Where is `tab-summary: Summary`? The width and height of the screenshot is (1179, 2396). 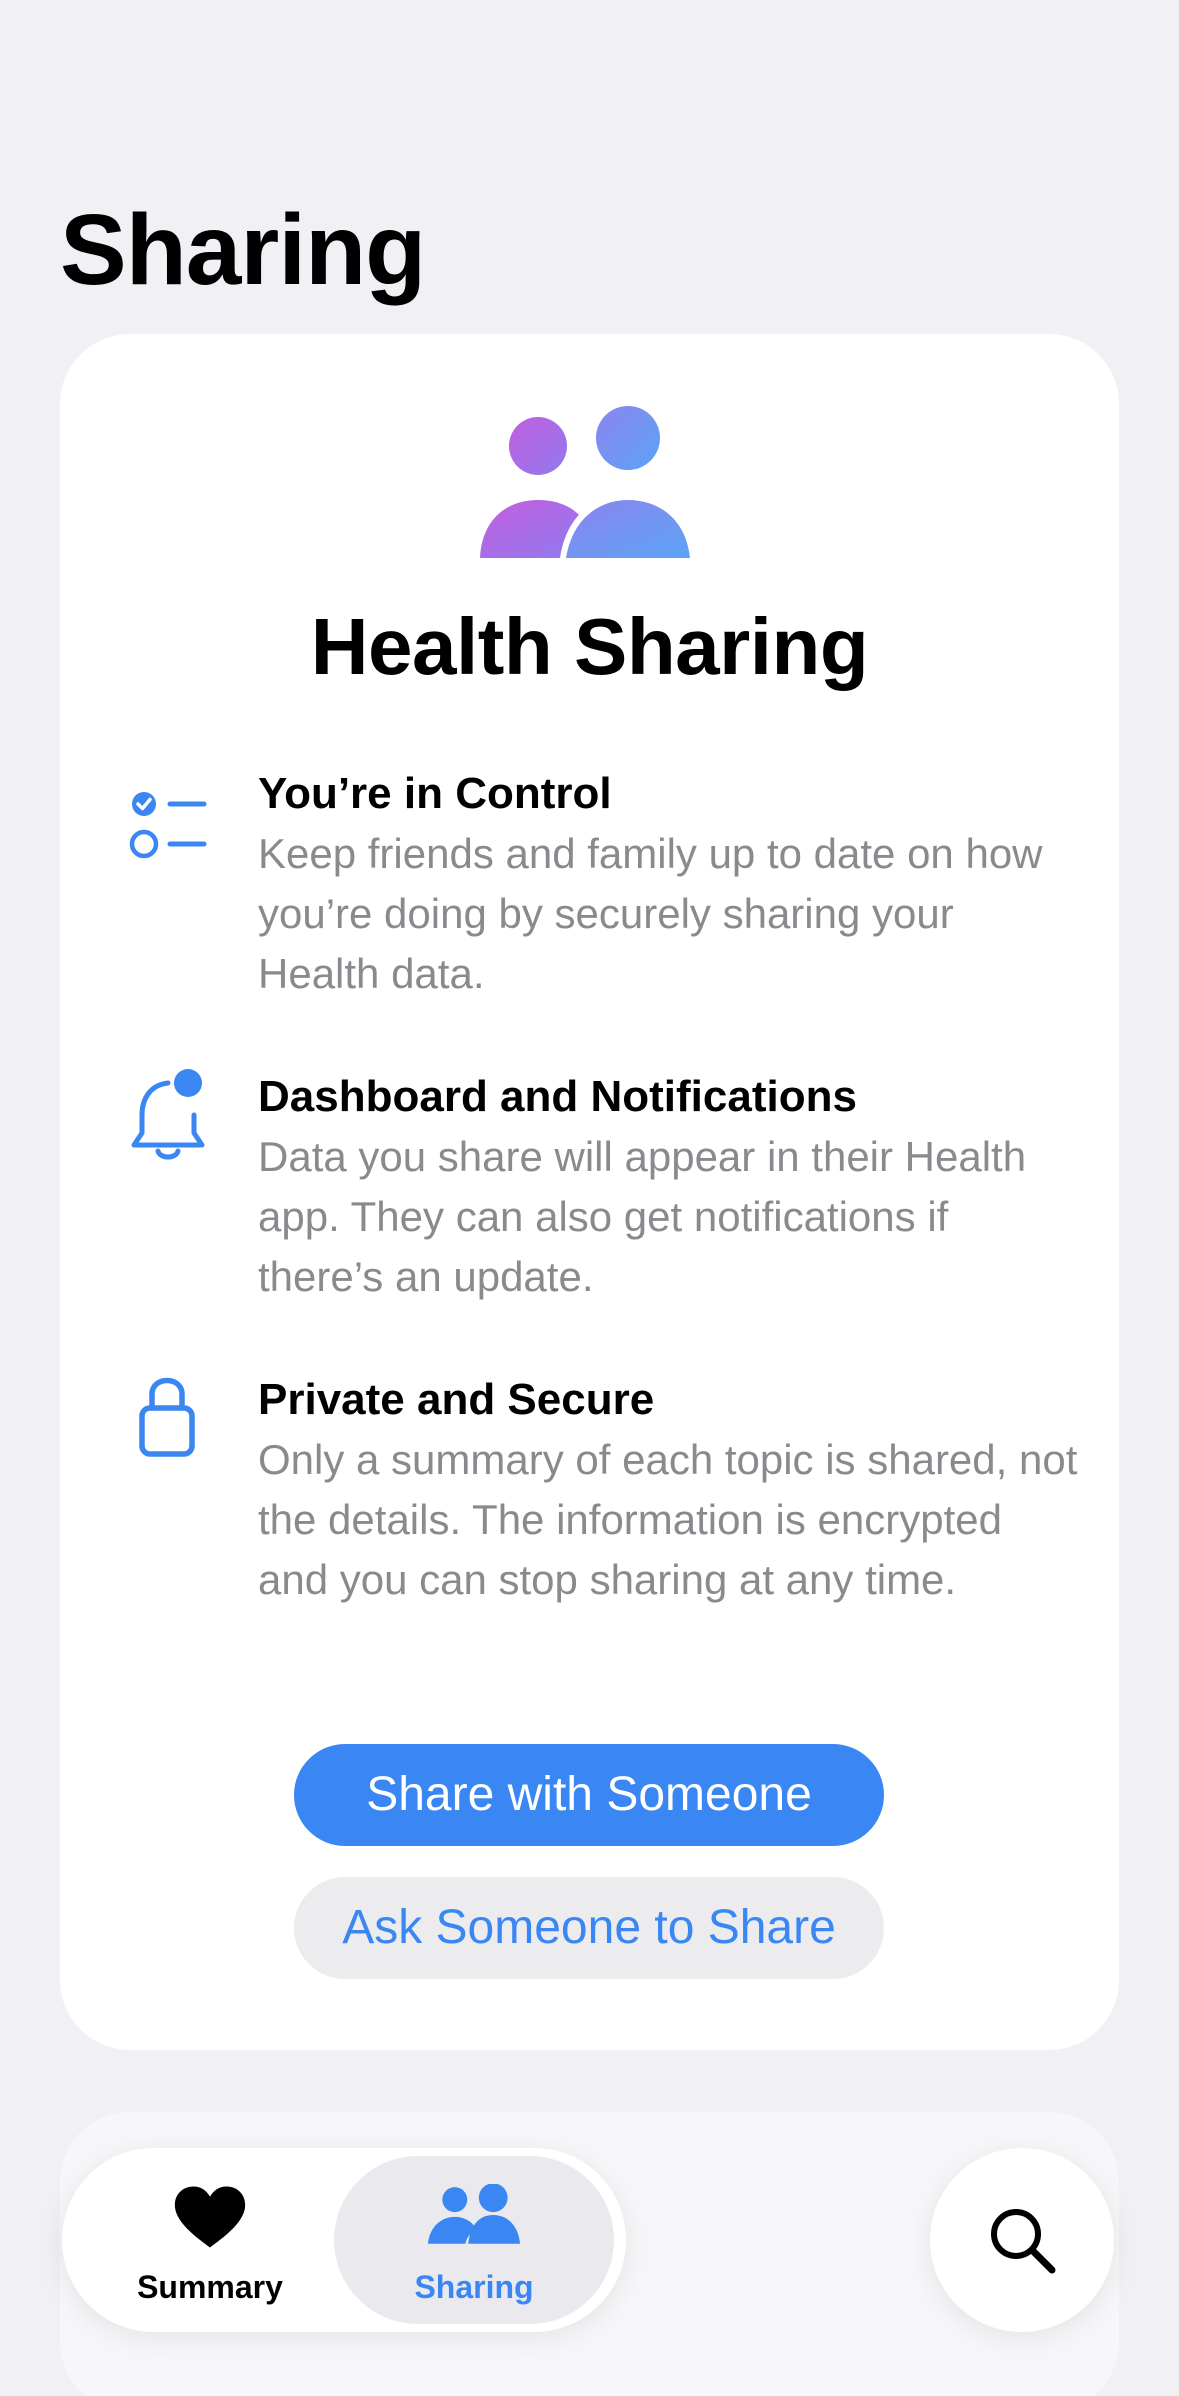
tab-summary: Summary is located at coordinates (210, 2240).